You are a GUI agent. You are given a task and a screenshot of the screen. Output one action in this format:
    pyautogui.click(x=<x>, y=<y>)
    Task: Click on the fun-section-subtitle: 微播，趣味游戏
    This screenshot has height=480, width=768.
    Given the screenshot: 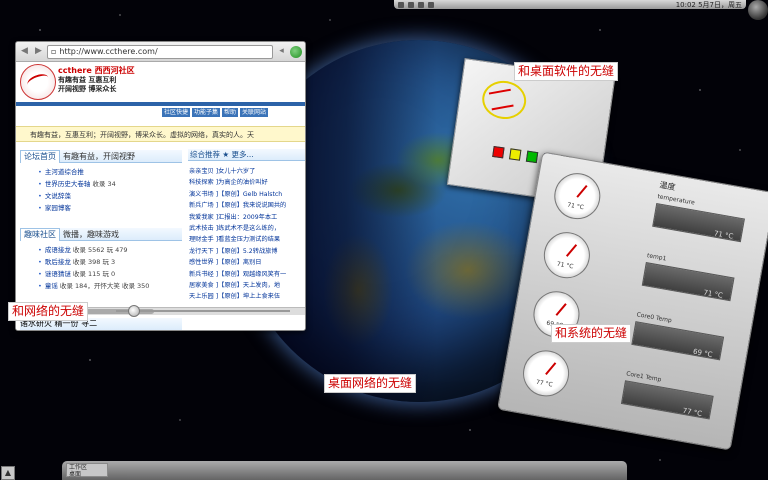 What is the action you would take?
    pyautogui.click(x=91, y=234)
    